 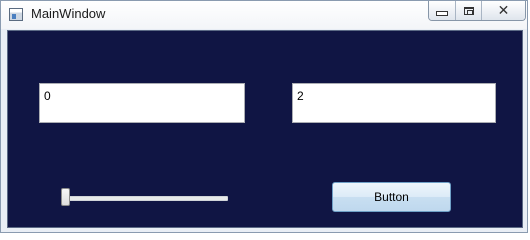 I want to click on action-button: Button, so click(x=391, y=197).